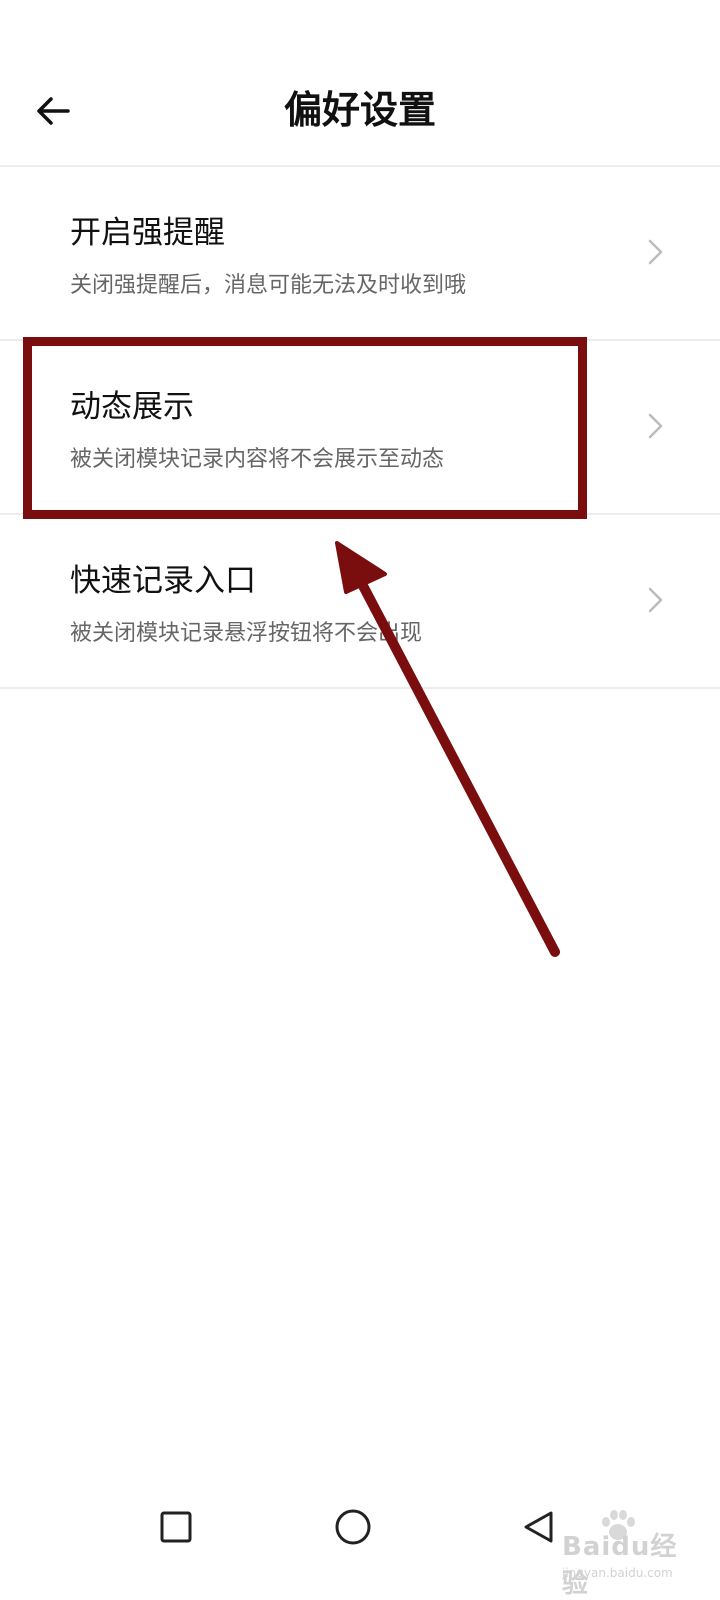  What do you see at coordinates (360, 602) in the screenshot?
I see `setting-item-quick-record-entry: 快速记录入口 被关闭模块记录悬浮按钮将不会出现` at bounding box center [360, 602].